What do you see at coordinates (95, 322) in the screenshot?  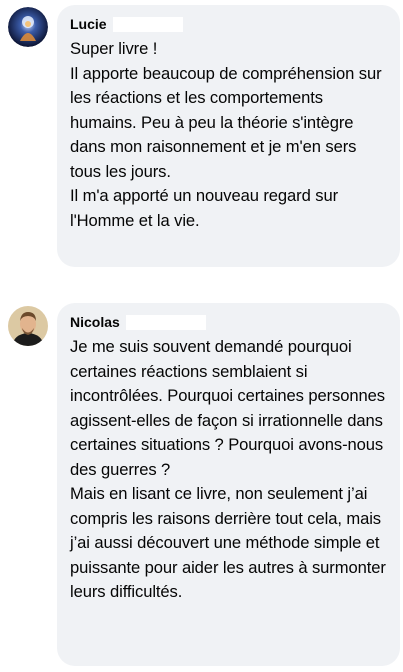 I see `comment-author: Nicolas` at bounding box center [95, 322].